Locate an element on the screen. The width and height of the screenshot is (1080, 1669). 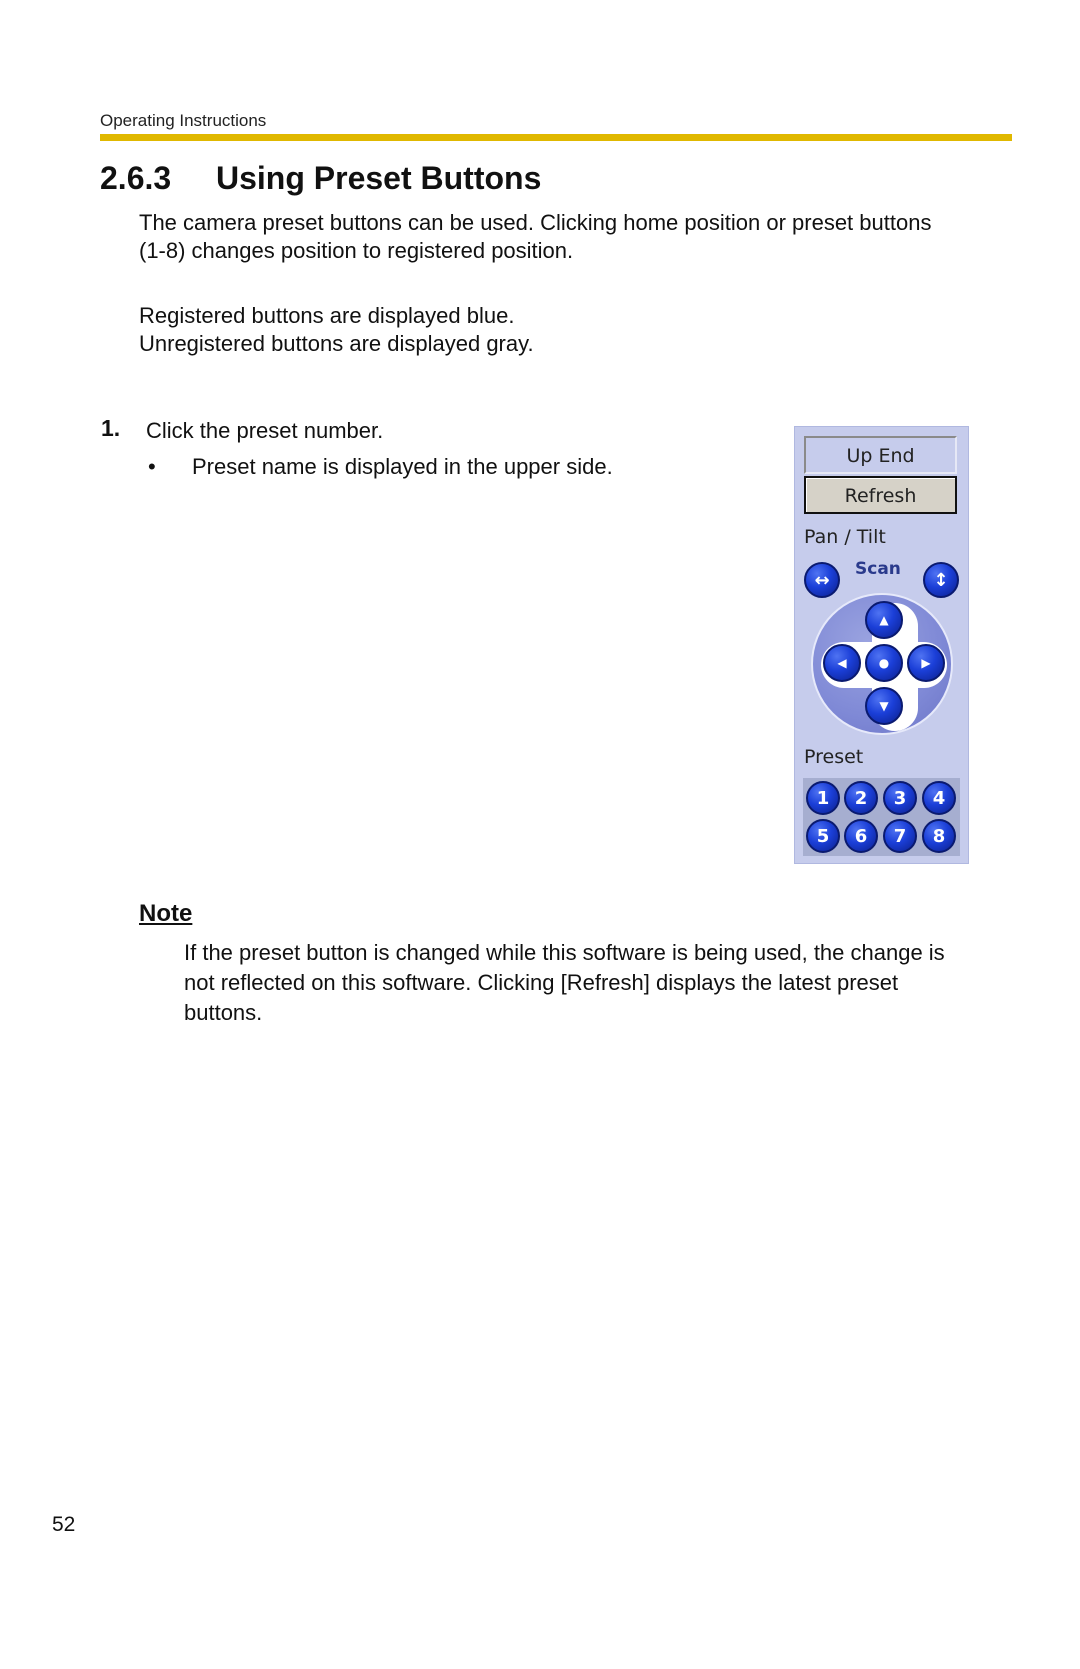
page-number: 52 is located at coordinates (64, 1524).